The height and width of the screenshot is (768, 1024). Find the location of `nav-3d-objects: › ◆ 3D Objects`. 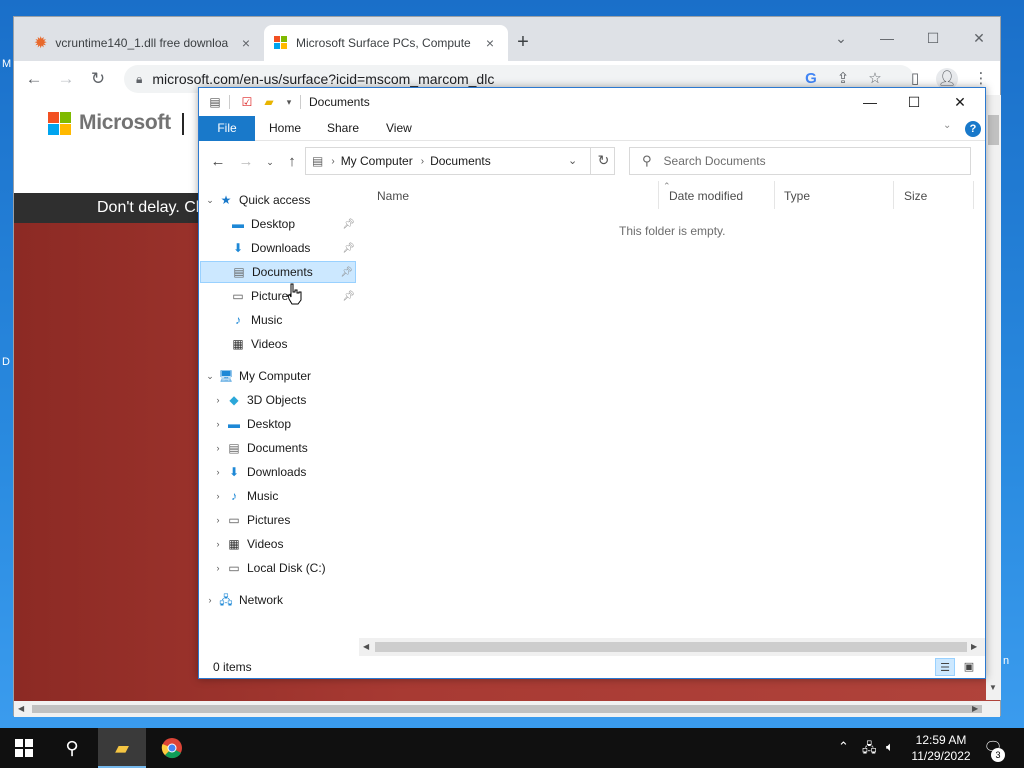

nav-3d-objects: › ◆ 3D Objects is located at coordinates (278, 400).